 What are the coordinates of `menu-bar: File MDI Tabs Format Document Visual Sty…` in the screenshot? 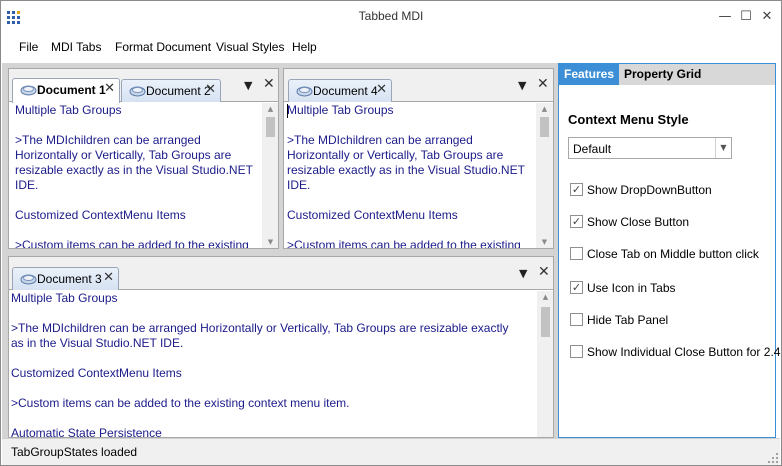 It's located at (391, 47).